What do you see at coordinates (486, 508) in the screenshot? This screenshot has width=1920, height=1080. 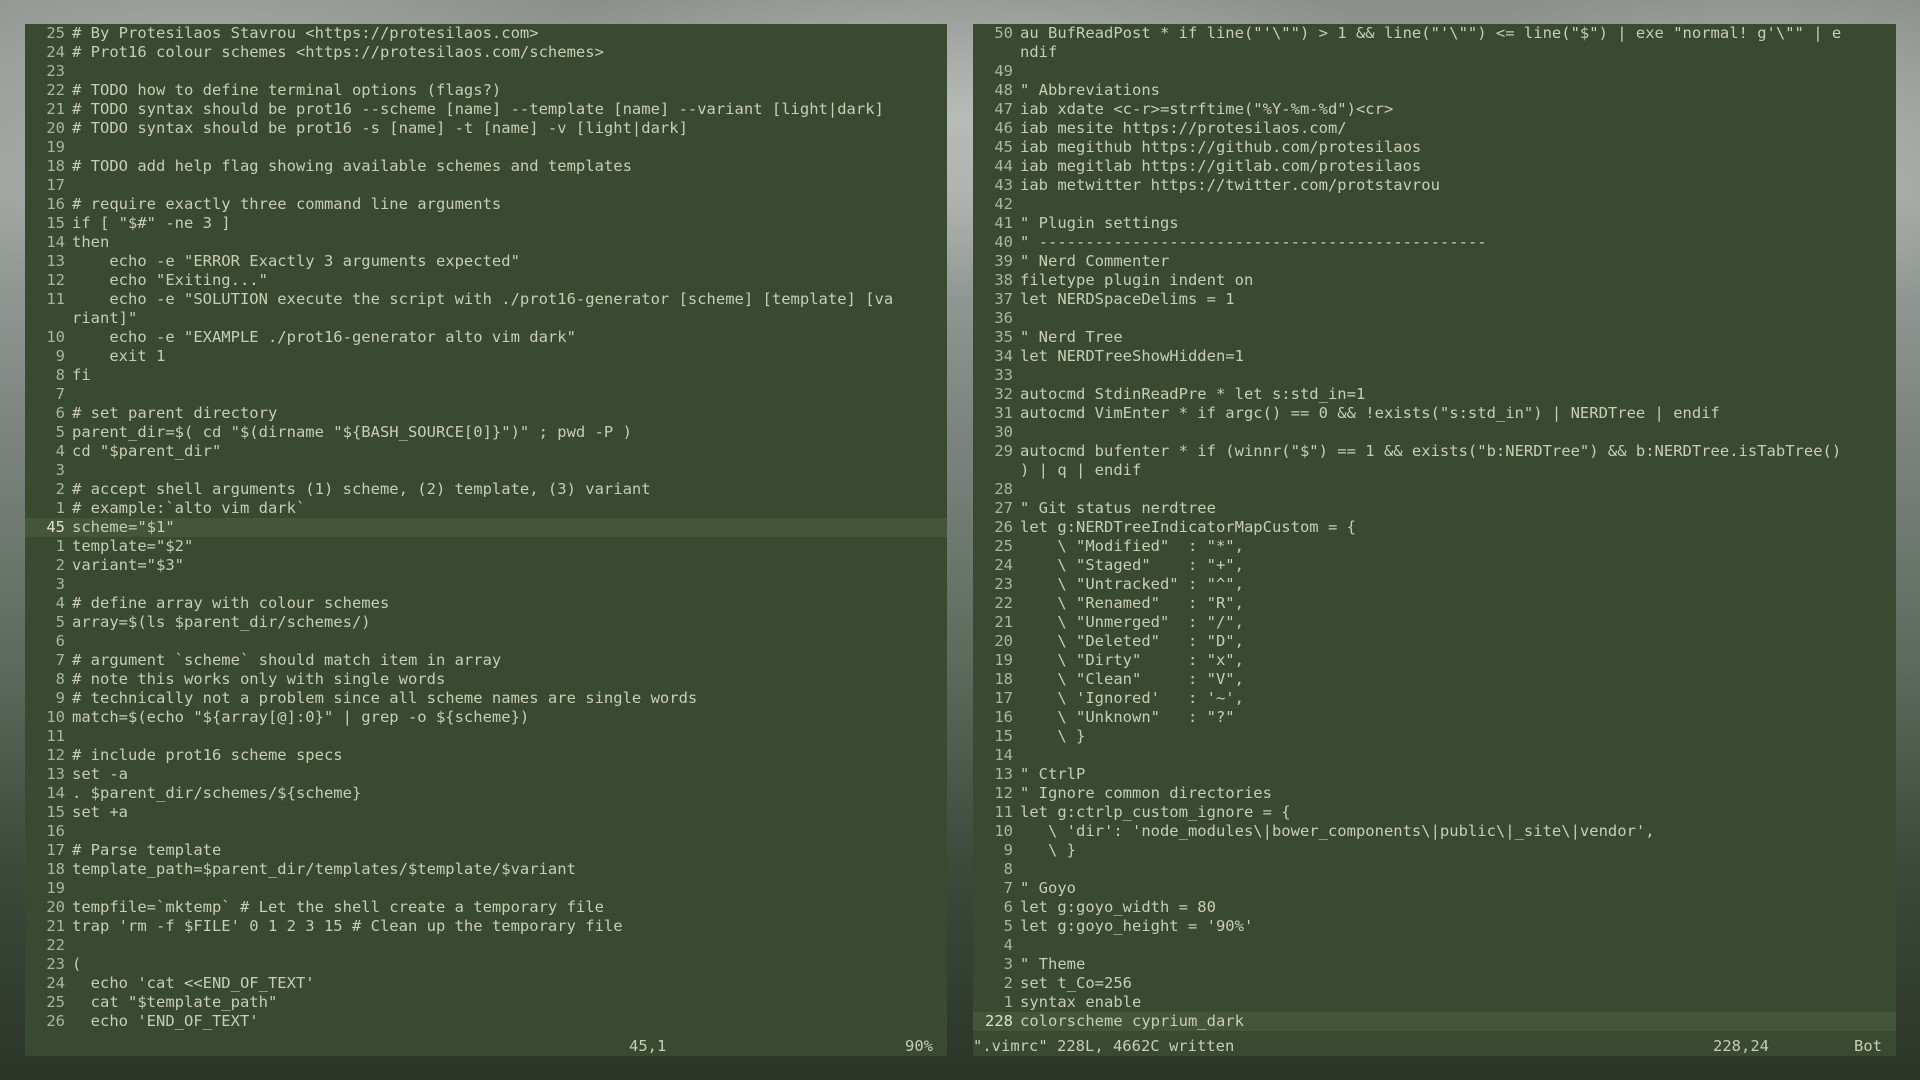 I see `code-line: 1 # example:`alto vim dark`` at bounding box center [486, 508].